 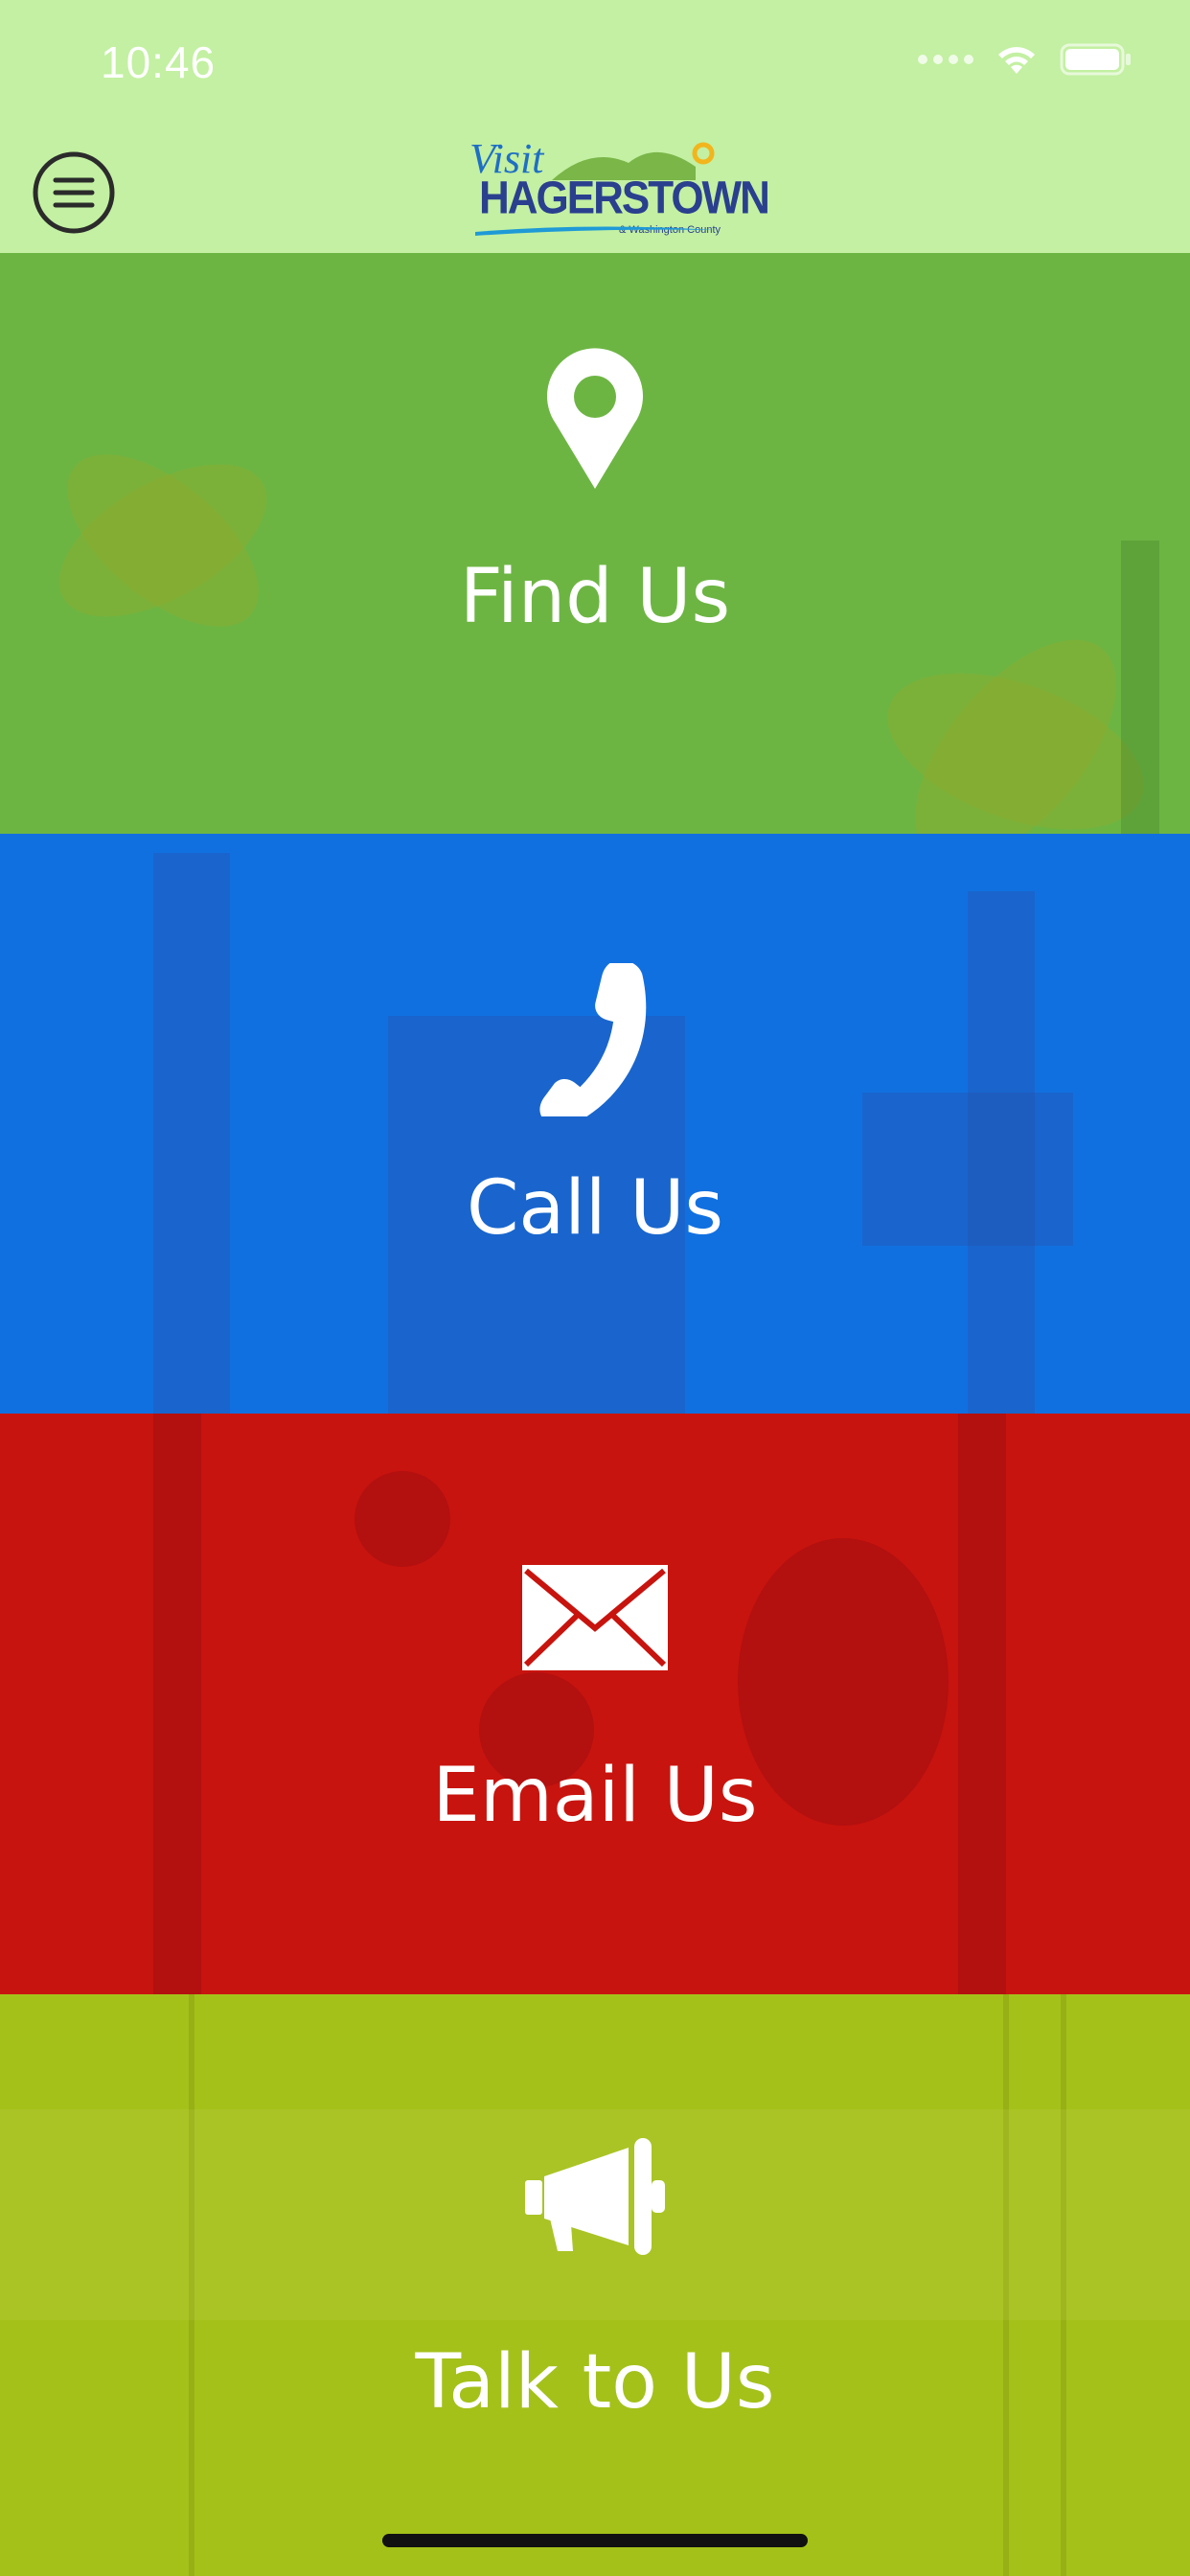 I want to click on status-indicators, so click(x=1026, y=59).